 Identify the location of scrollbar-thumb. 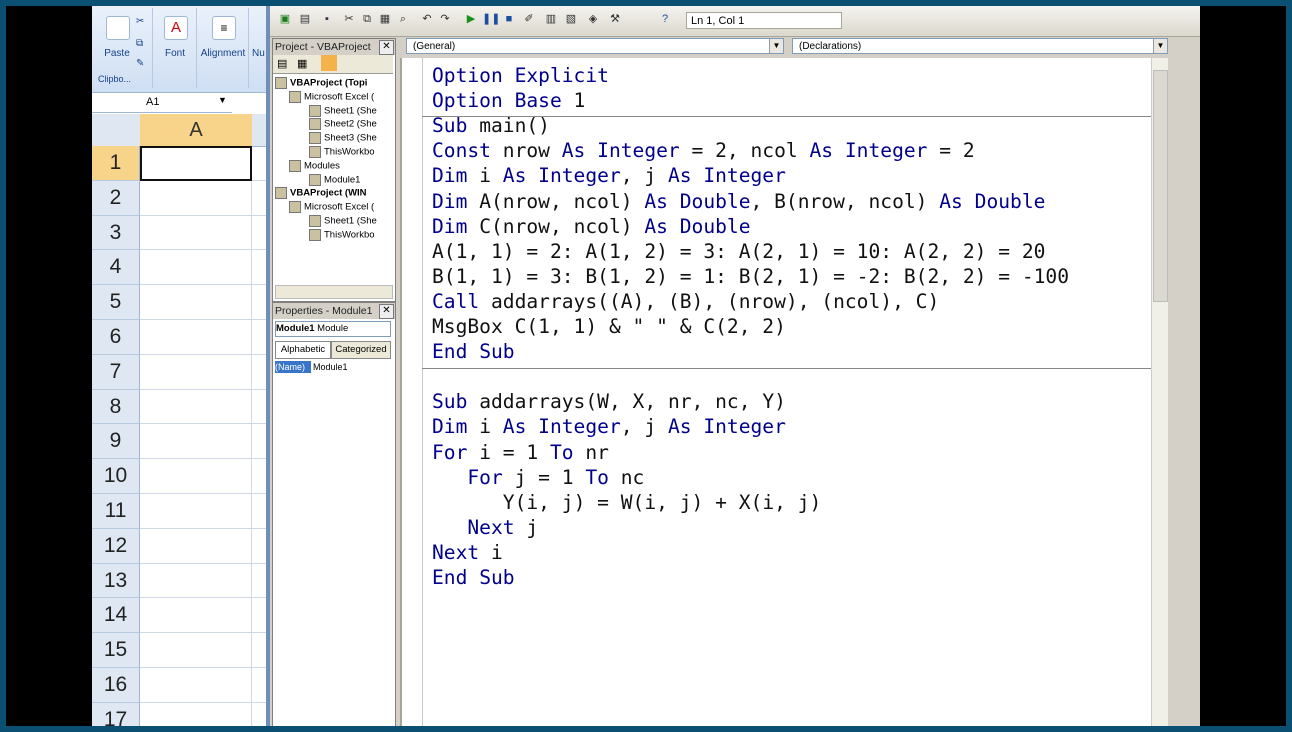
(1160, 186).